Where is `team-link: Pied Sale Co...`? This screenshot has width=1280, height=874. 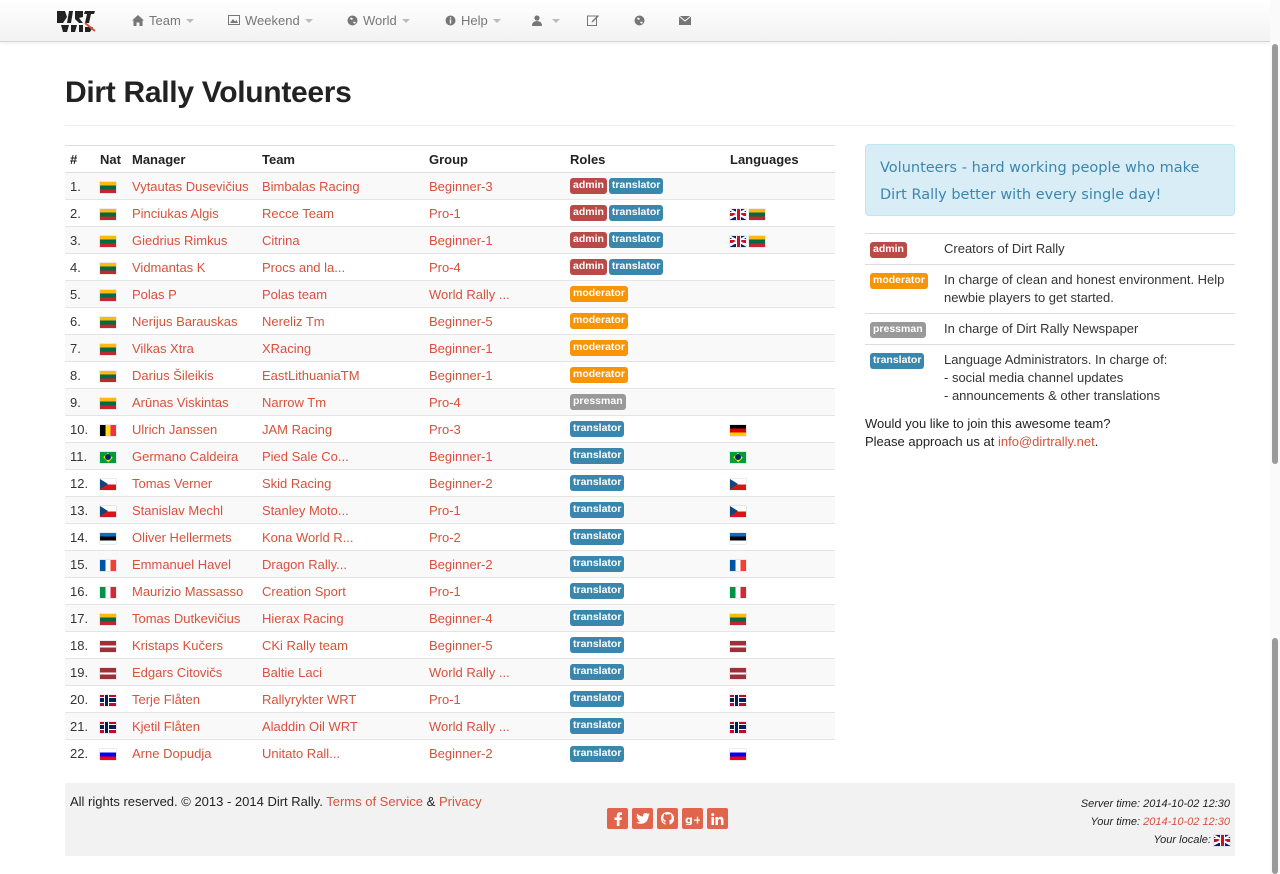
team-link: Pied Sale Co... is located at coordinates (305, 456).